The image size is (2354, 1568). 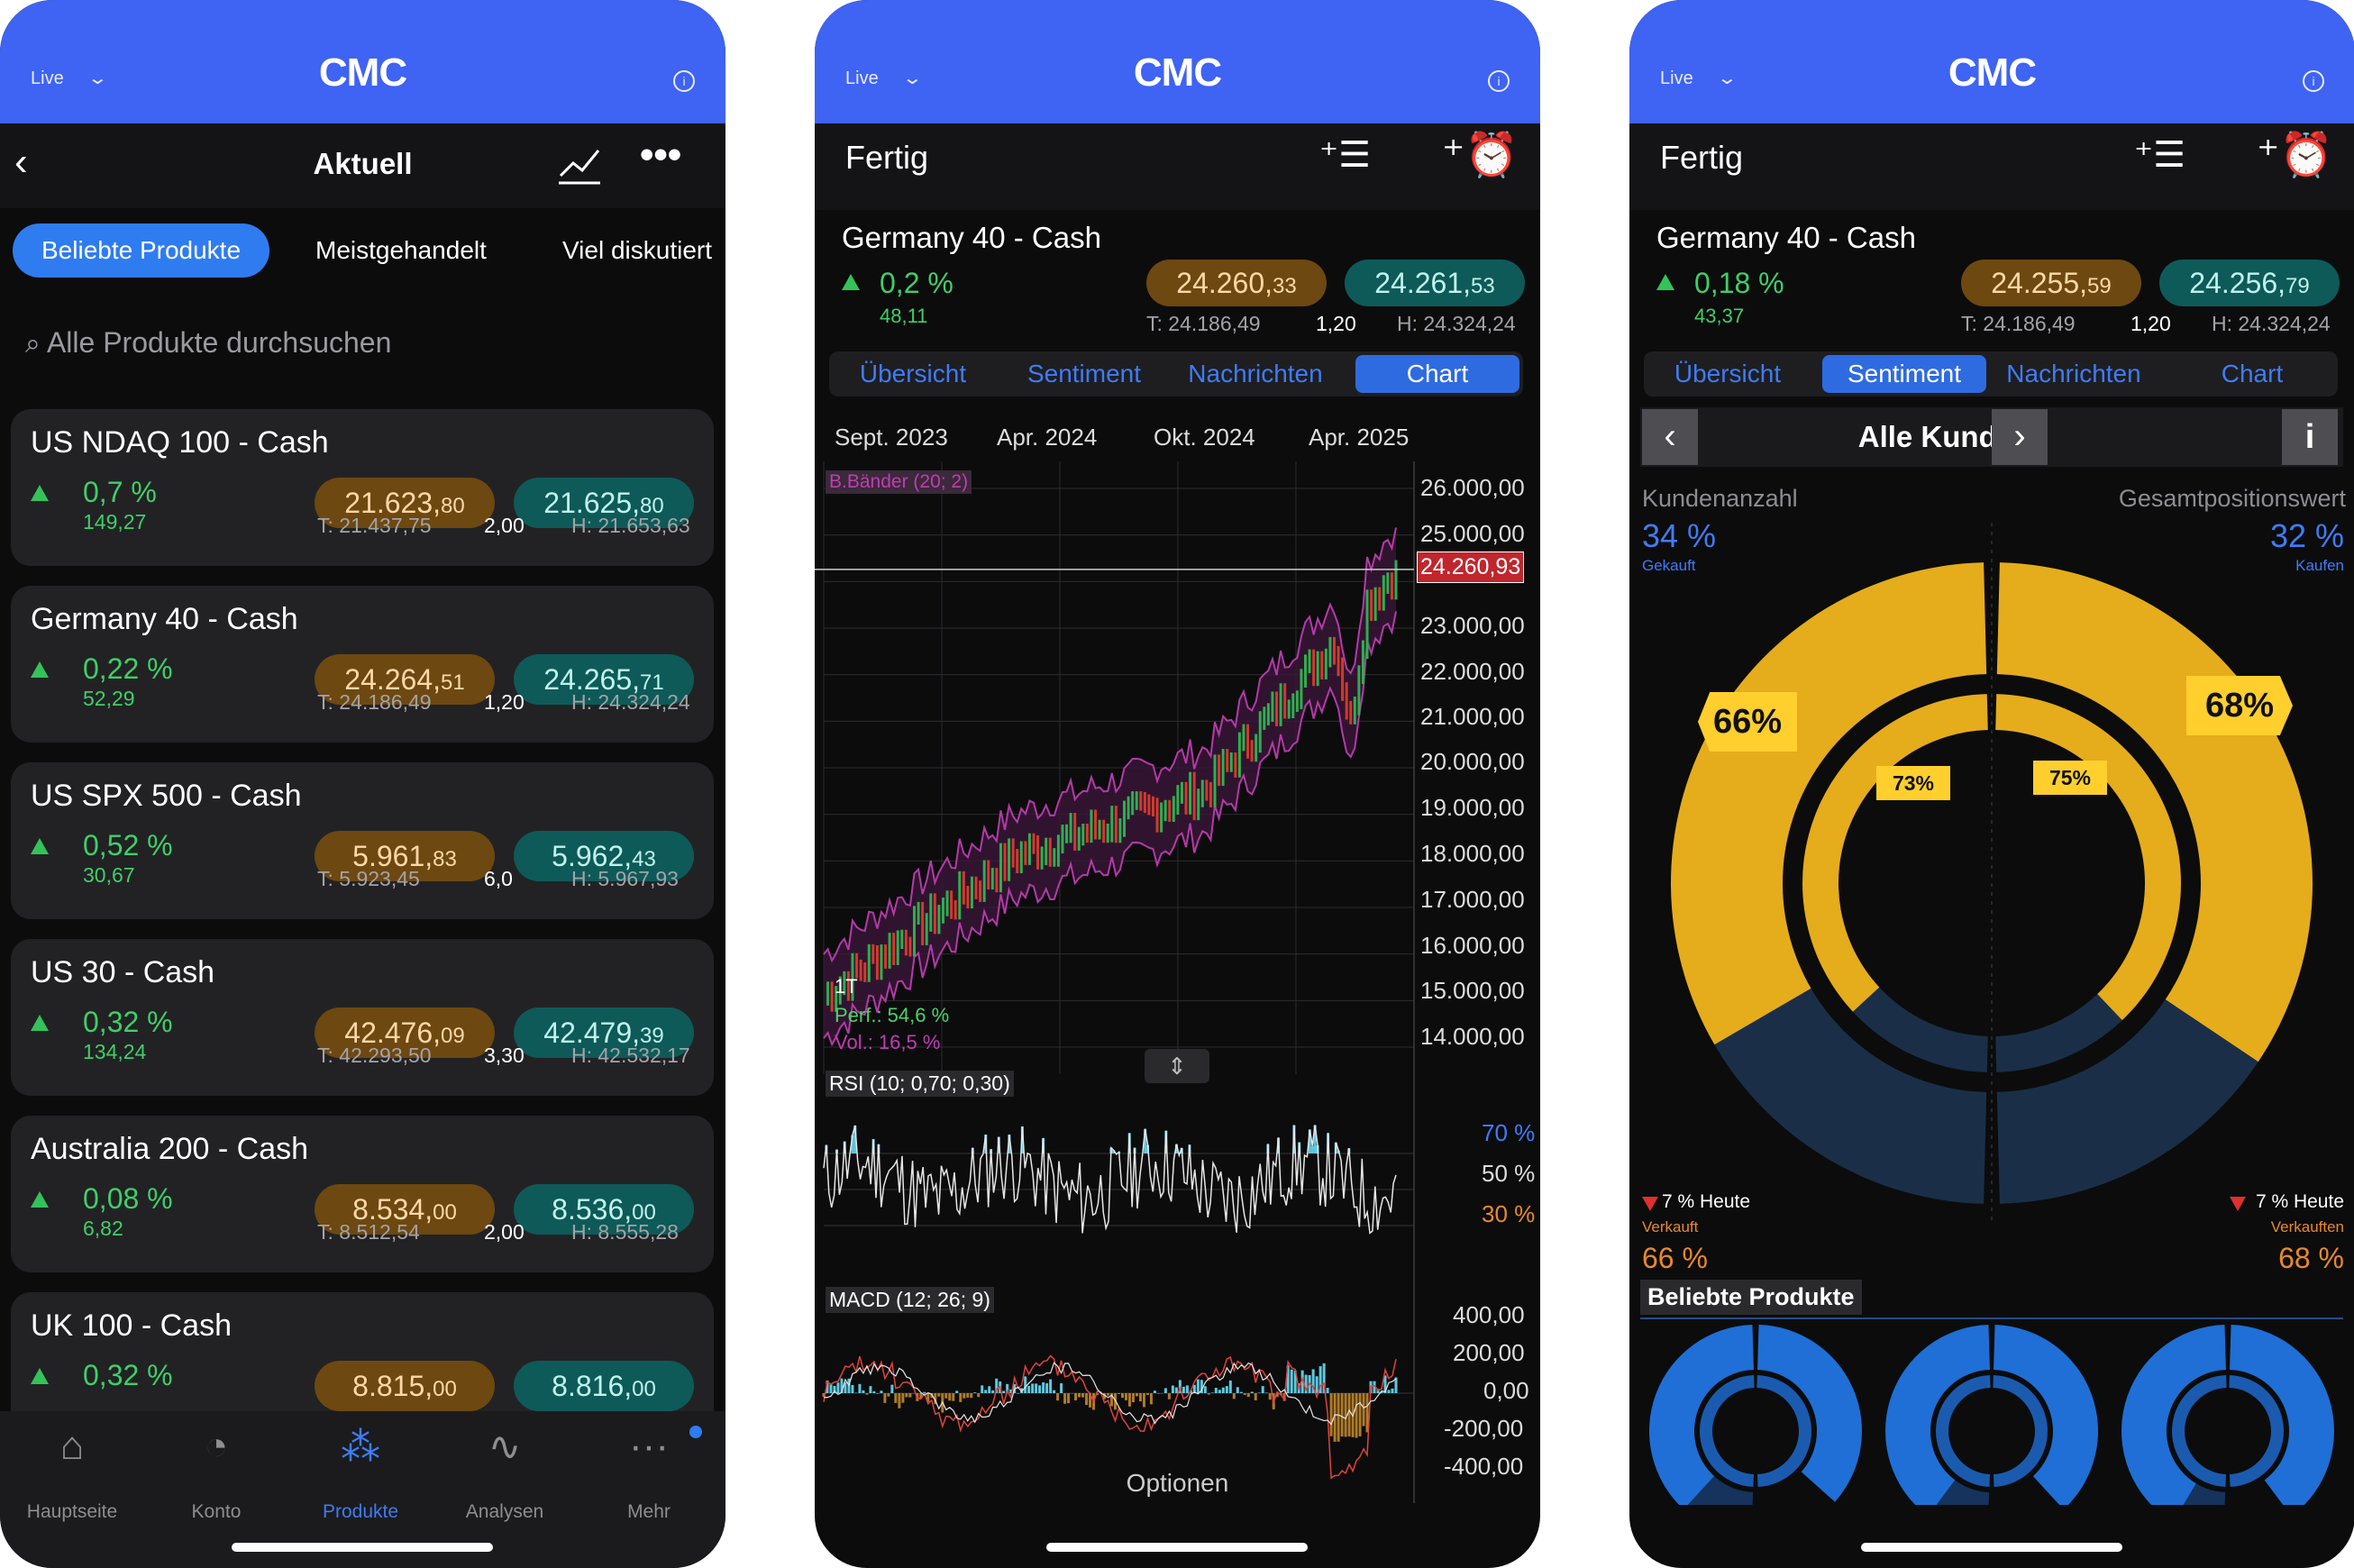 What do you see at coordinates (1509, 1213) in the screenshot?
I see `rsi-tick: 30 %` at bounding box center [1509, 1213].